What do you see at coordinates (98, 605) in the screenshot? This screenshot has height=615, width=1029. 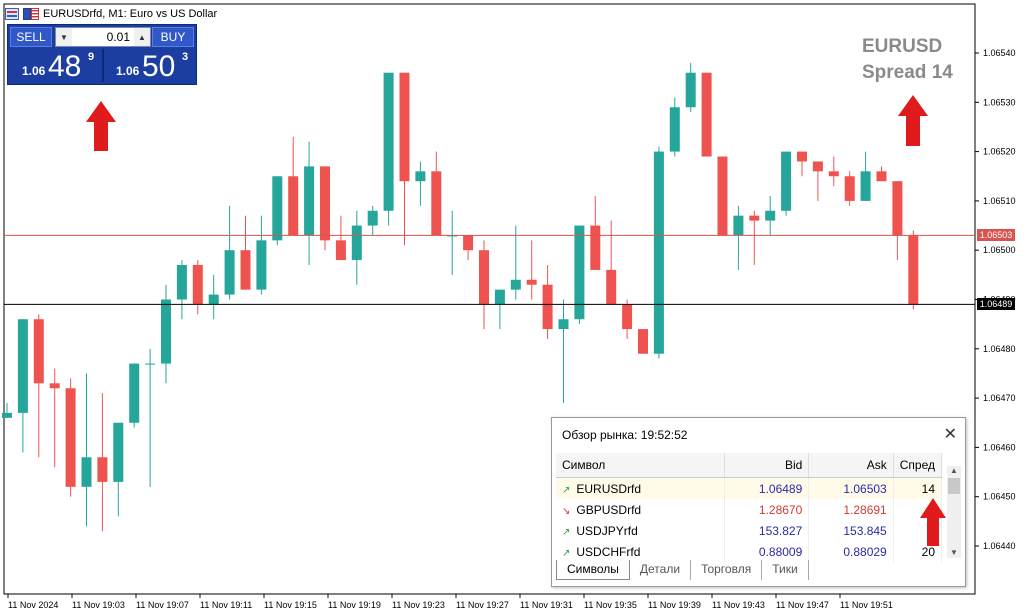 I see `x-axis-tick-label: 11 Nov 19:03` at bounding box center [98, 605].